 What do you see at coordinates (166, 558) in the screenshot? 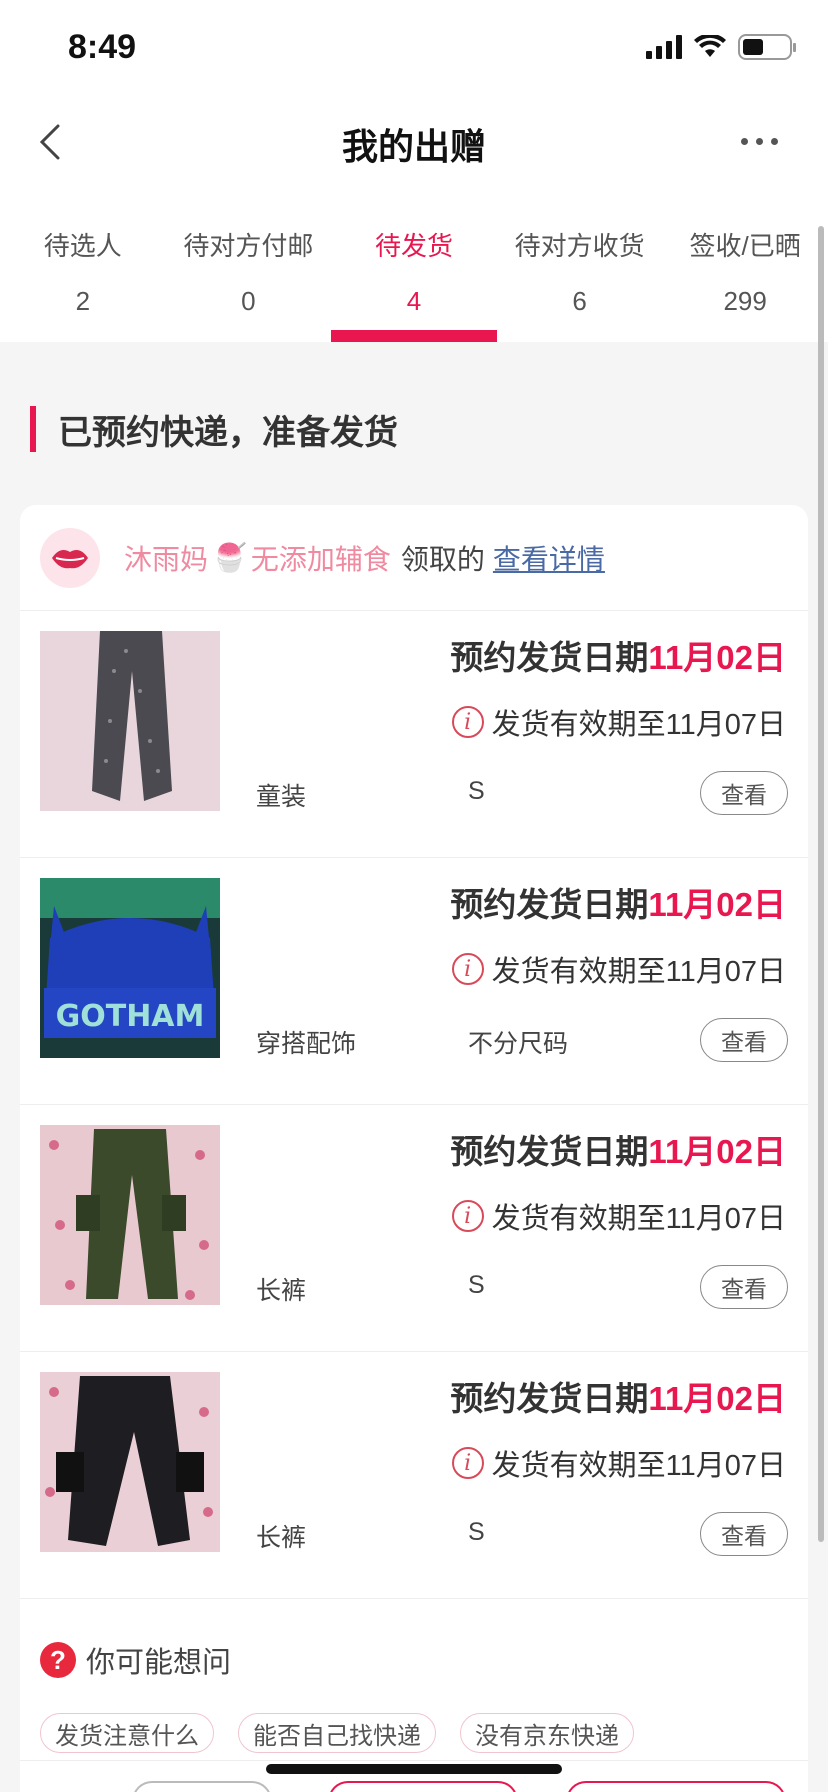
I see `recipient-name: 沐雨妈` at bounding box center [166, 558].